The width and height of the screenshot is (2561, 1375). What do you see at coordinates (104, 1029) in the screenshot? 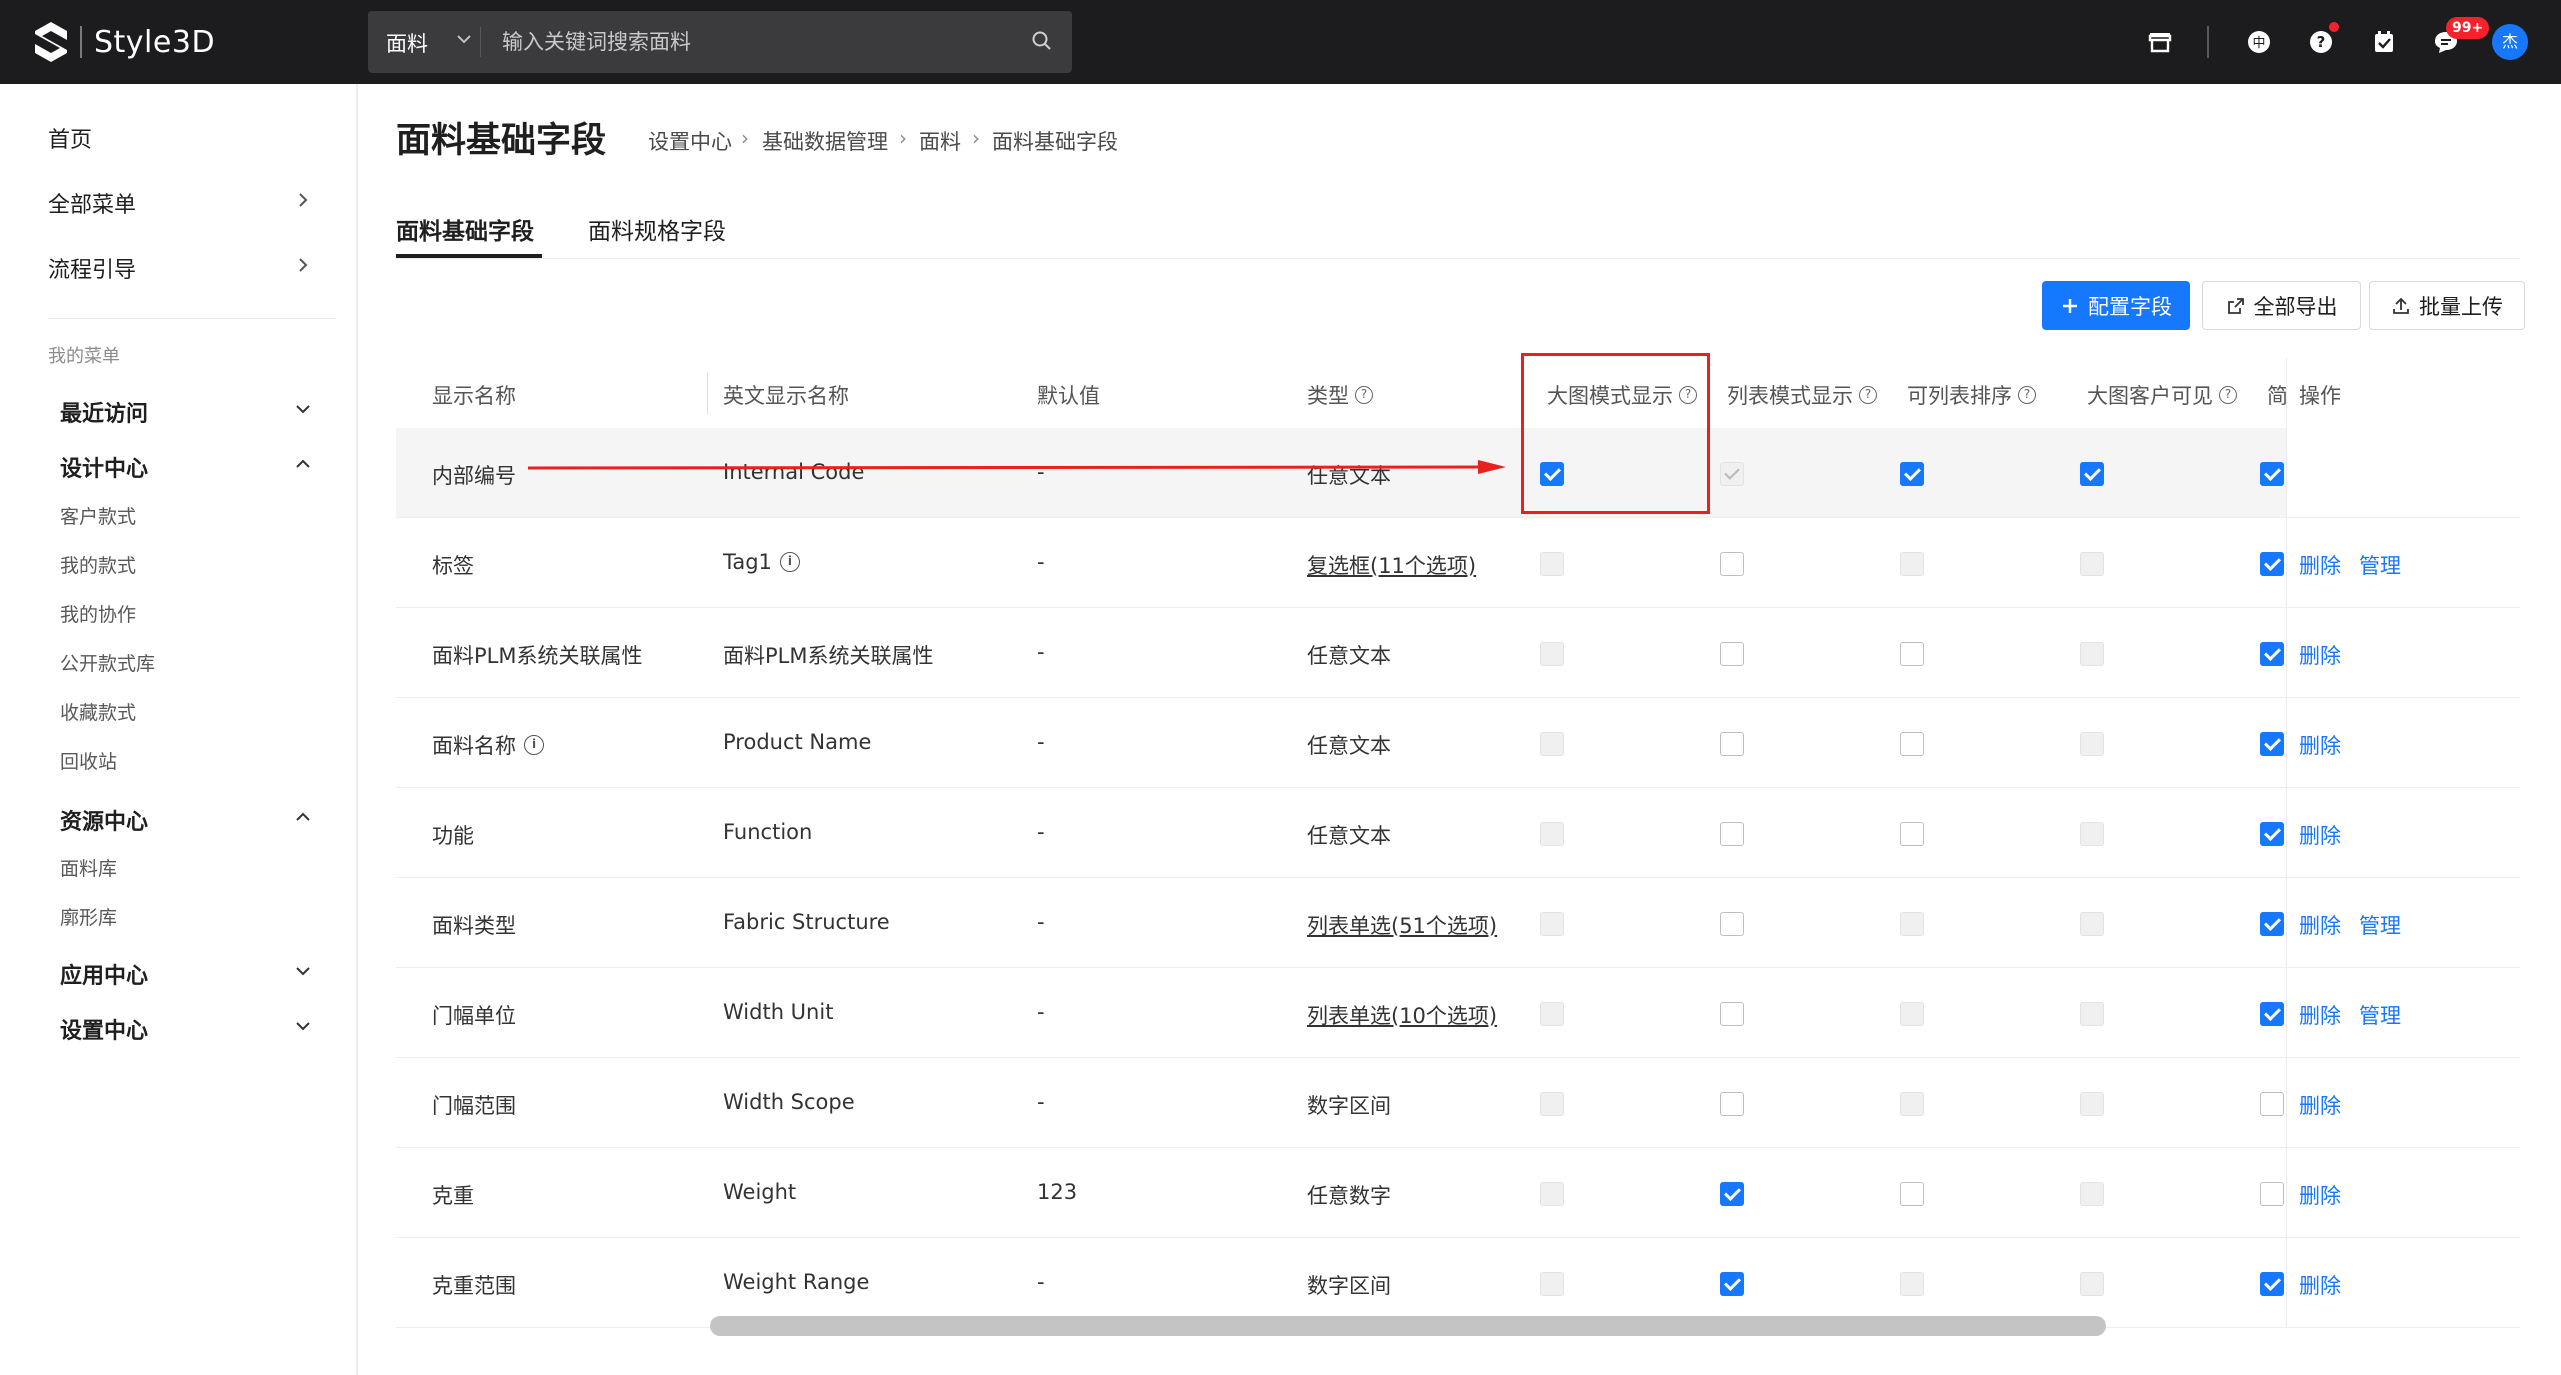
I see `sidebar-group-settings: 设置中心` at bounding box center [104, 1029].